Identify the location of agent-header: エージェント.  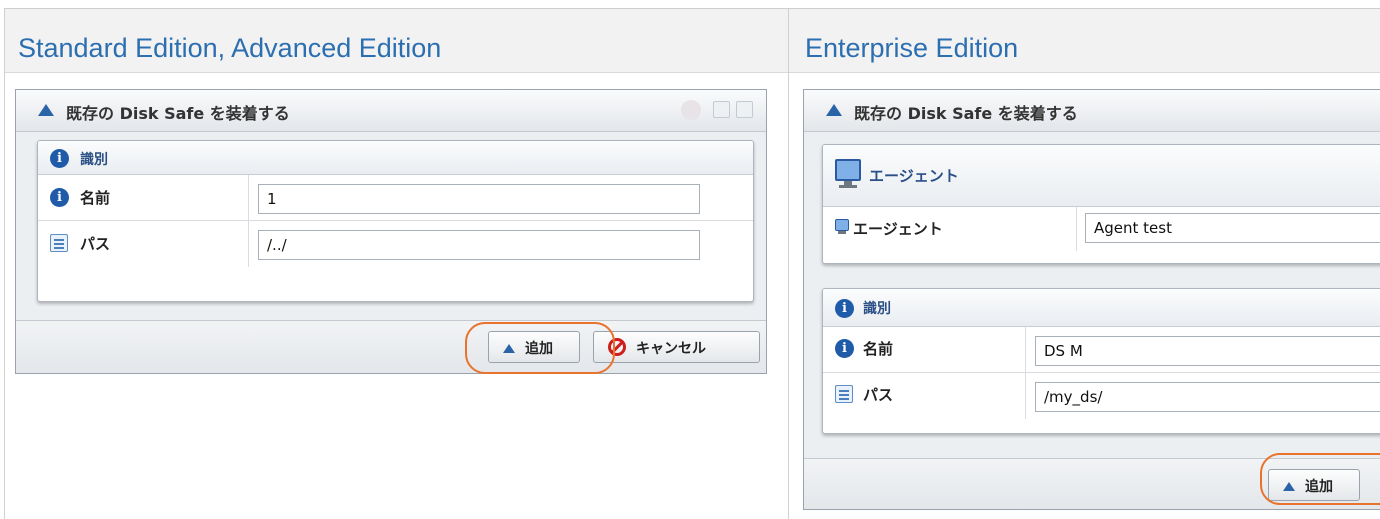
(1101, 176).